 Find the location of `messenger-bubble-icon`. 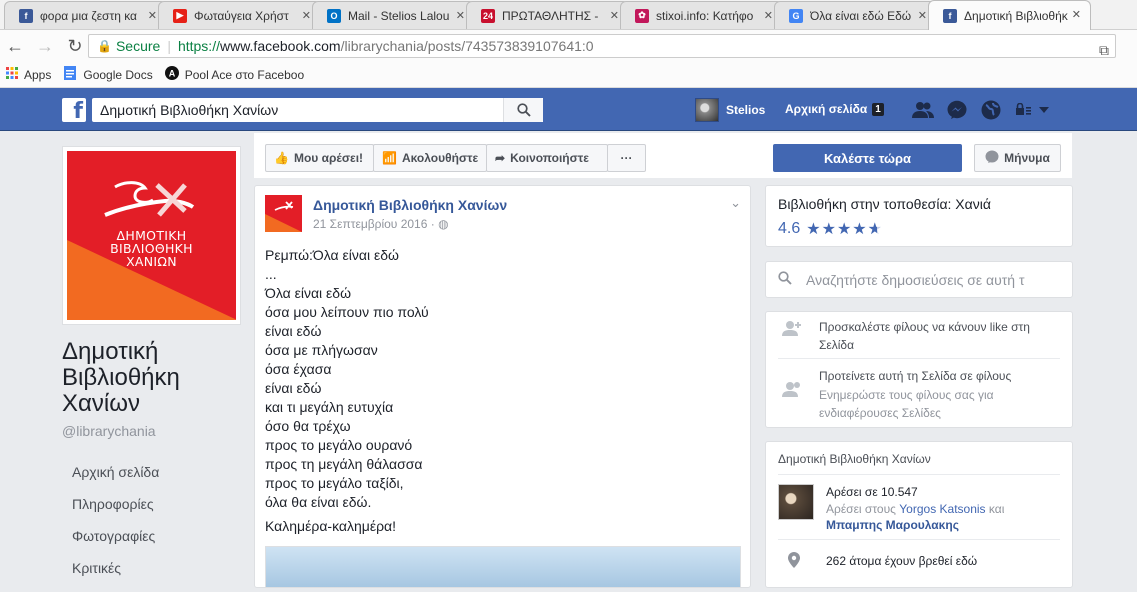

messenger-bubble-icon is located at coordinates (992, 158).